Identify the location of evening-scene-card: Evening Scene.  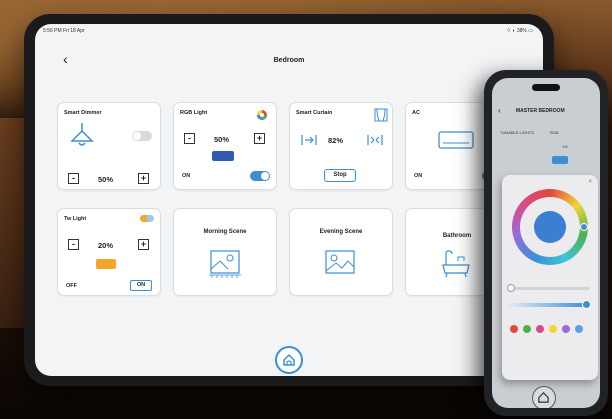
(341, 252).